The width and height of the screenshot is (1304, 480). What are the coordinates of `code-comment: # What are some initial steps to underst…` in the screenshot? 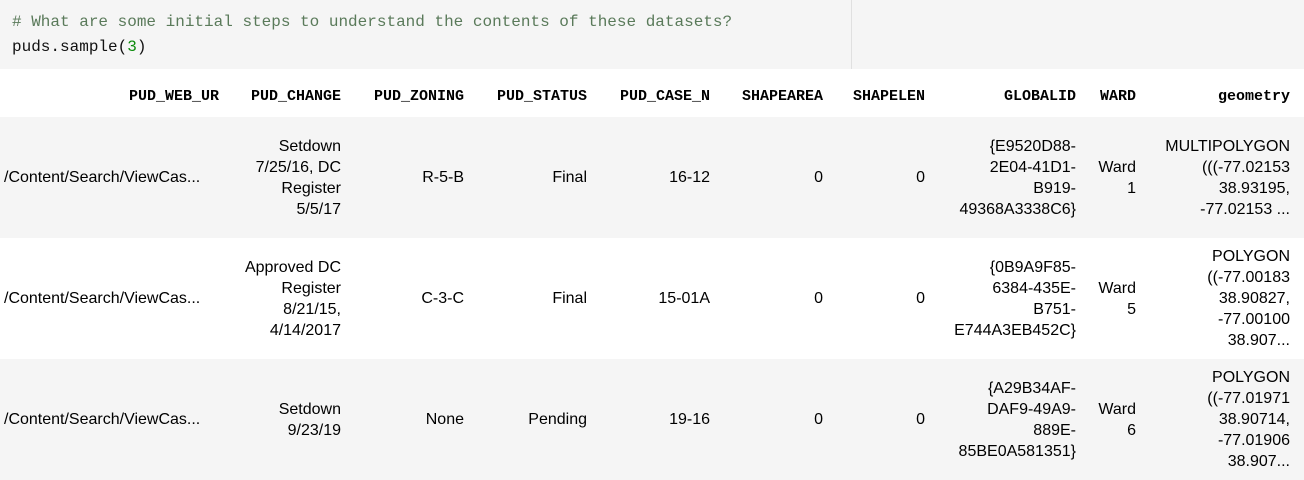 It's located at (372, 22).